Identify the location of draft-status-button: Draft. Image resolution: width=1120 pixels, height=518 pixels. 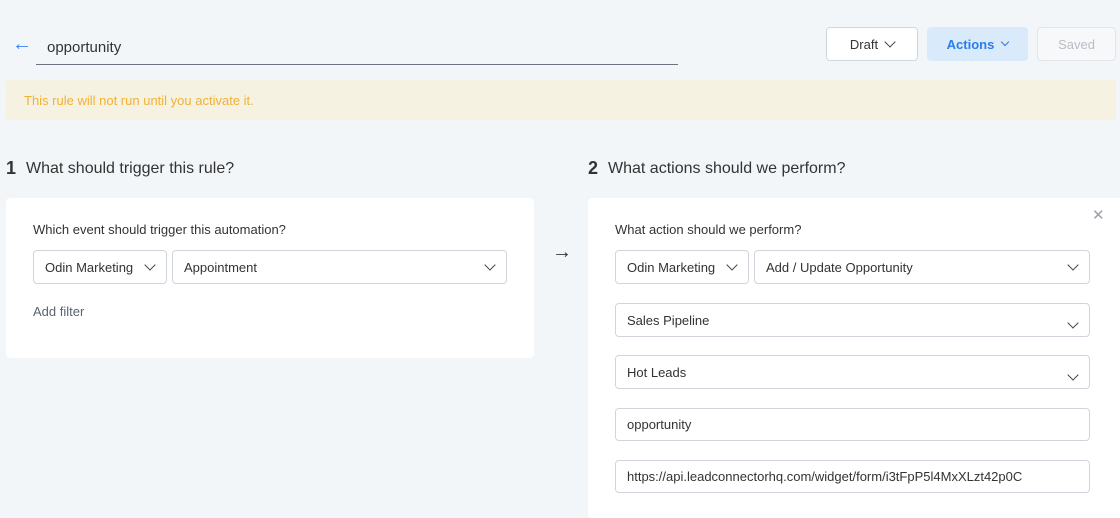
(872, 44).